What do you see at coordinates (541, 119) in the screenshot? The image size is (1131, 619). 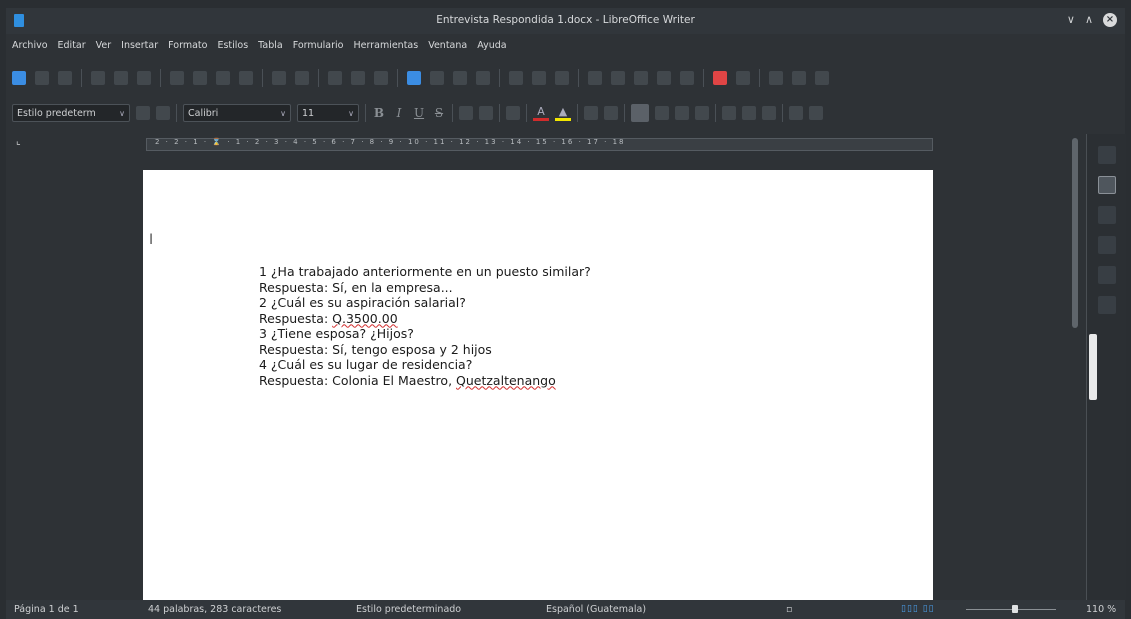 I see `font-color-bar` at bounding box center [541, 119].